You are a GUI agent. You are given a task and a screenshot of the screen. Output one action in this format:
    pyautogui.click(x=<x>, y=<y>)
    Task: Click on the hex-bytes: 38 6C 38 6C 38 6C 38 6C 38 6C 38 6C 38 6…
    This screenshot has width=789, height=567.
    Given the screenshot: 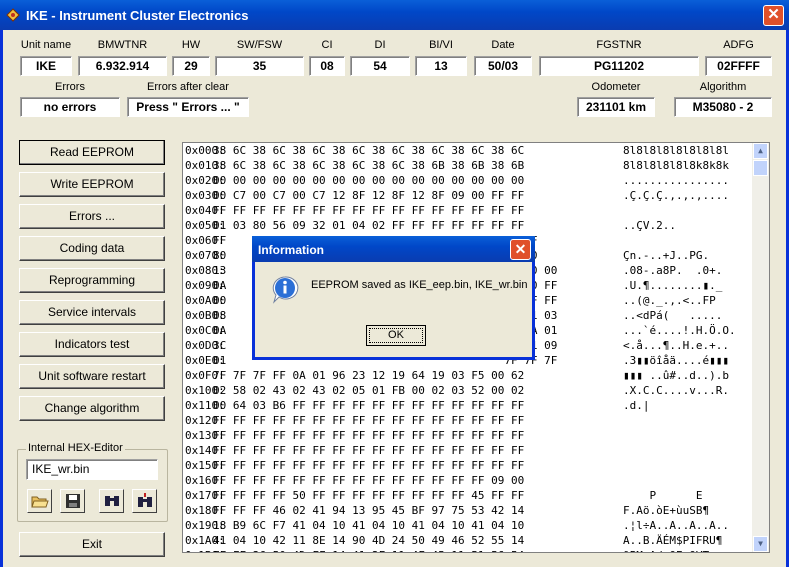 What is the action you would take?
    pyautogui.click(x=369, y=150)
    